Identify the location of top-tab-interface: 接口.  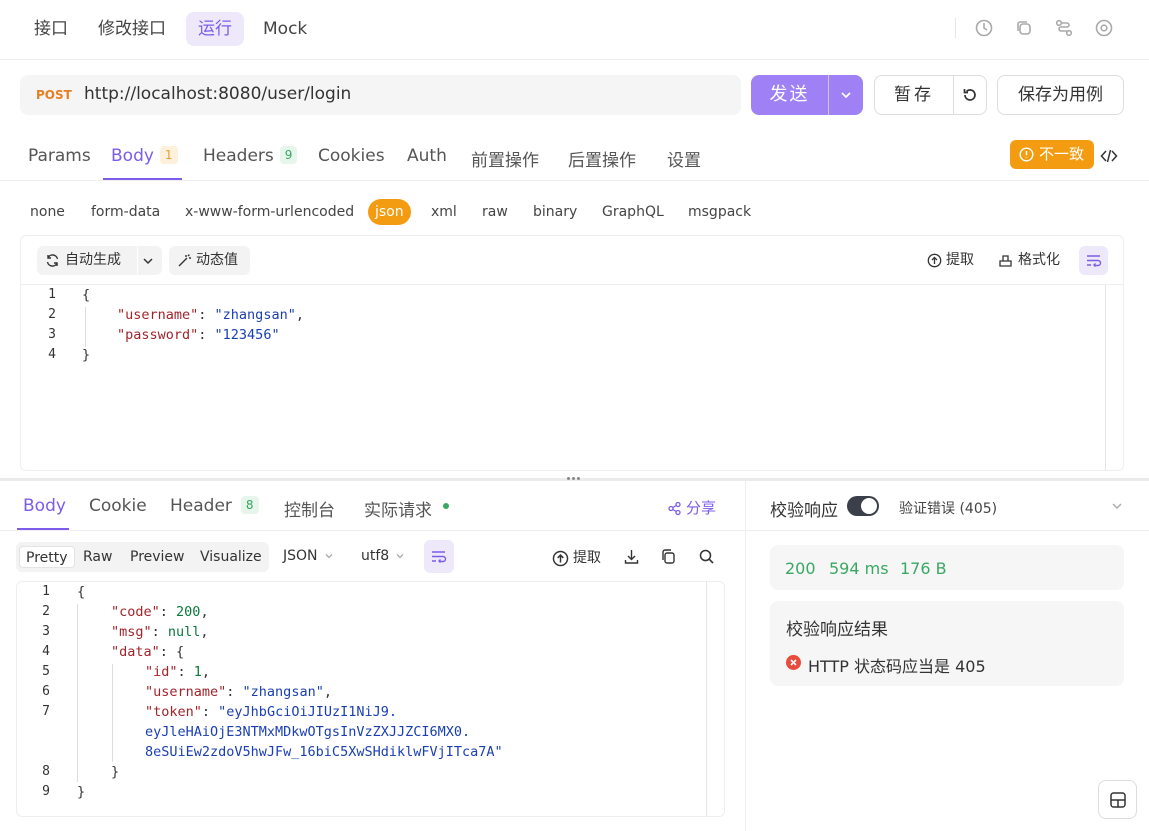
(51, 29).